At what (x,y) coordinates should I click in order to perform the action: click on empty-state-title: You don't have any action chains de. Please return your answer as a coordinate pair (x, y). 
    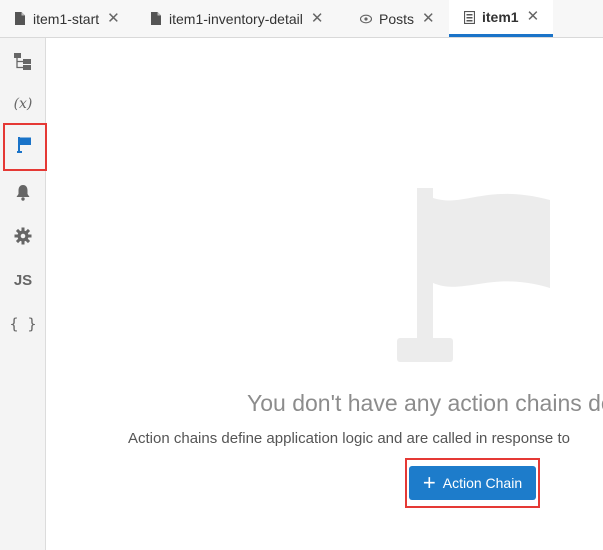
    Looking at the image, I should click on (425, 403).